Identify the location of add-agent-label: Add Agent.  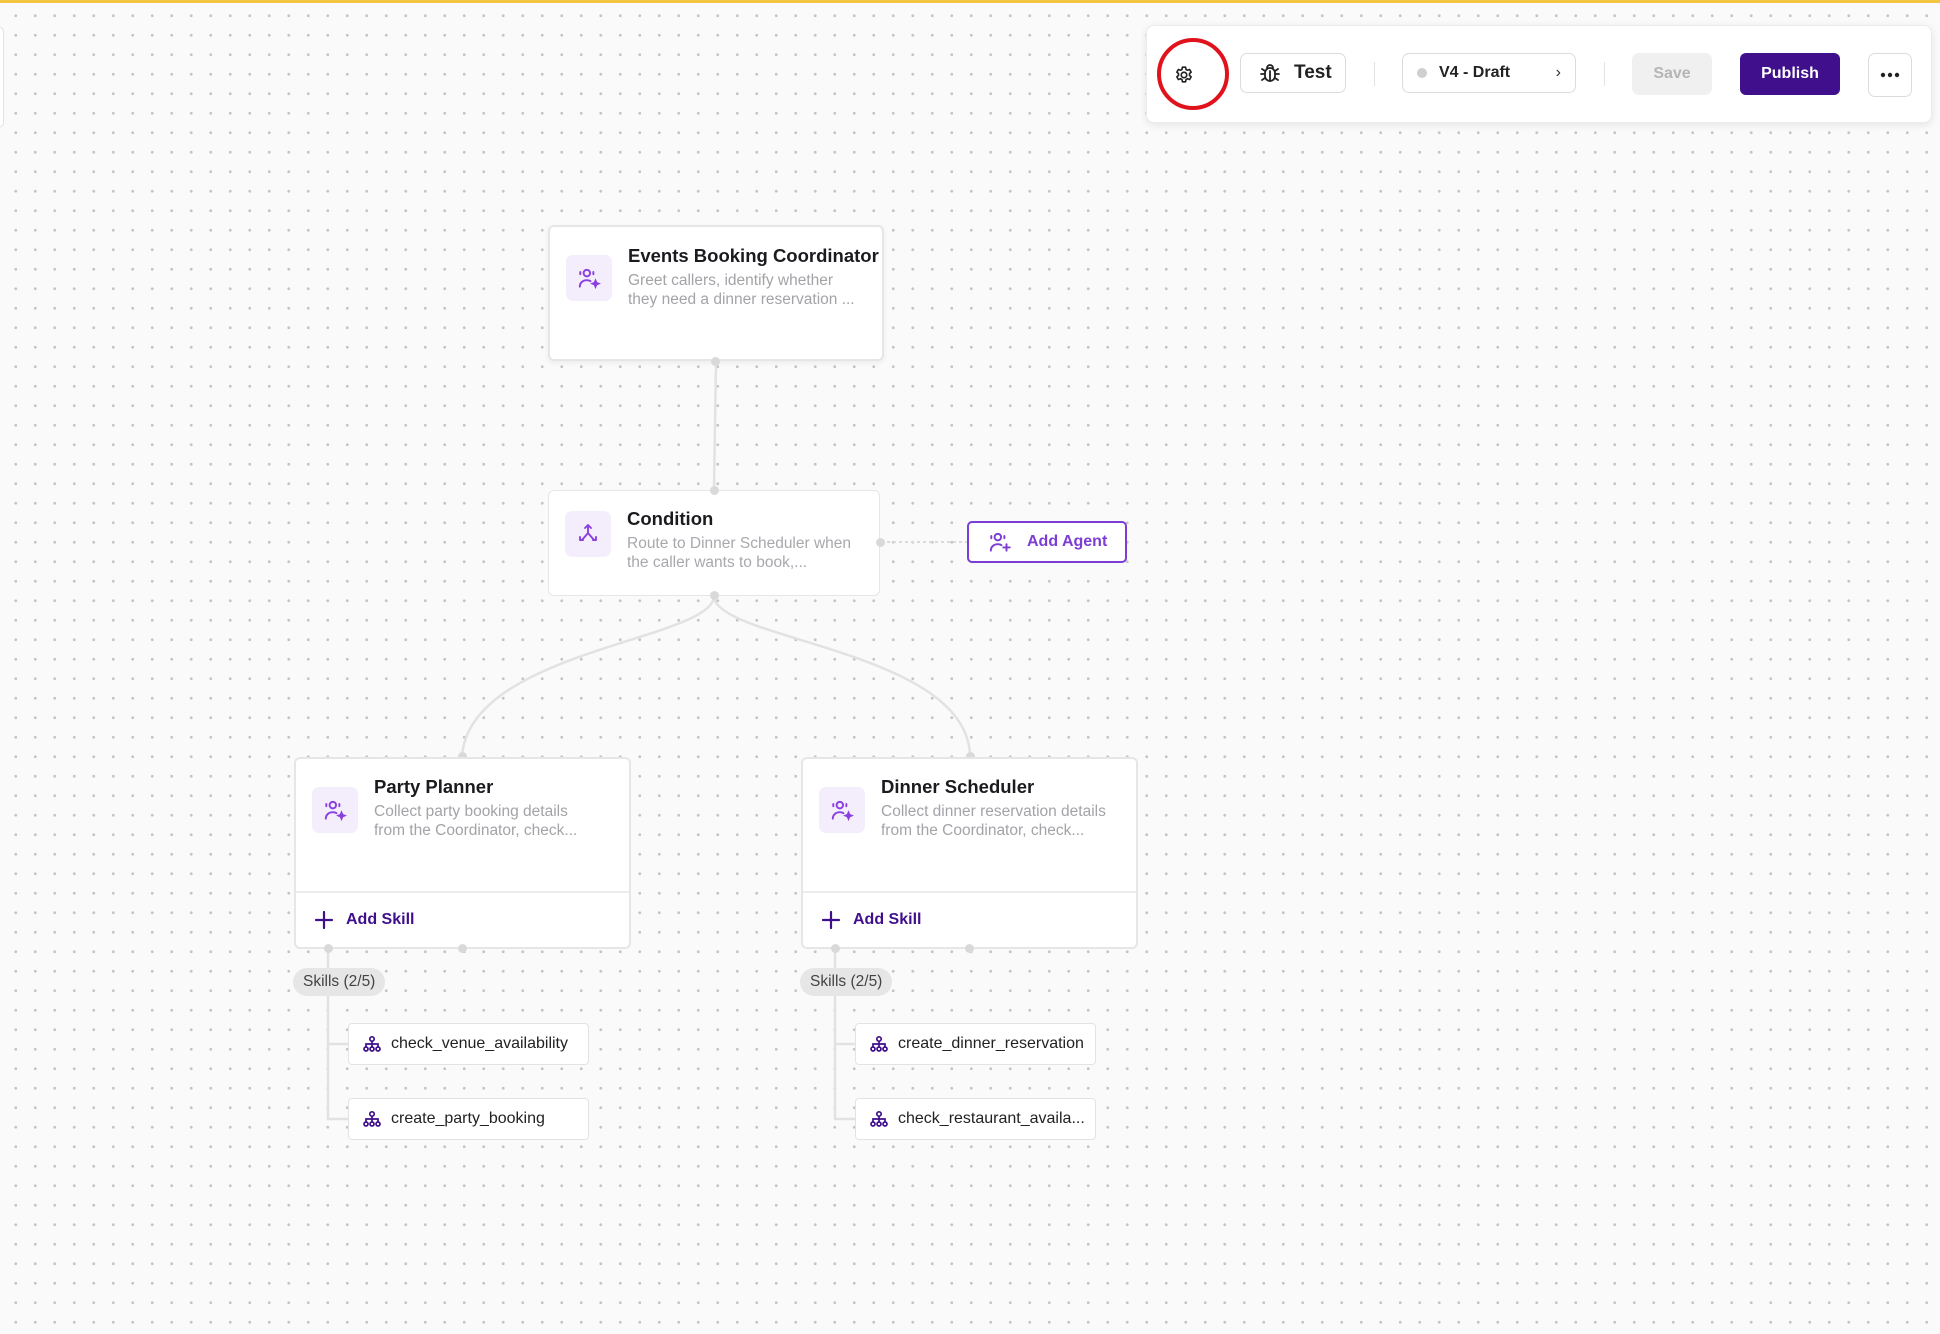
(1067, 541).